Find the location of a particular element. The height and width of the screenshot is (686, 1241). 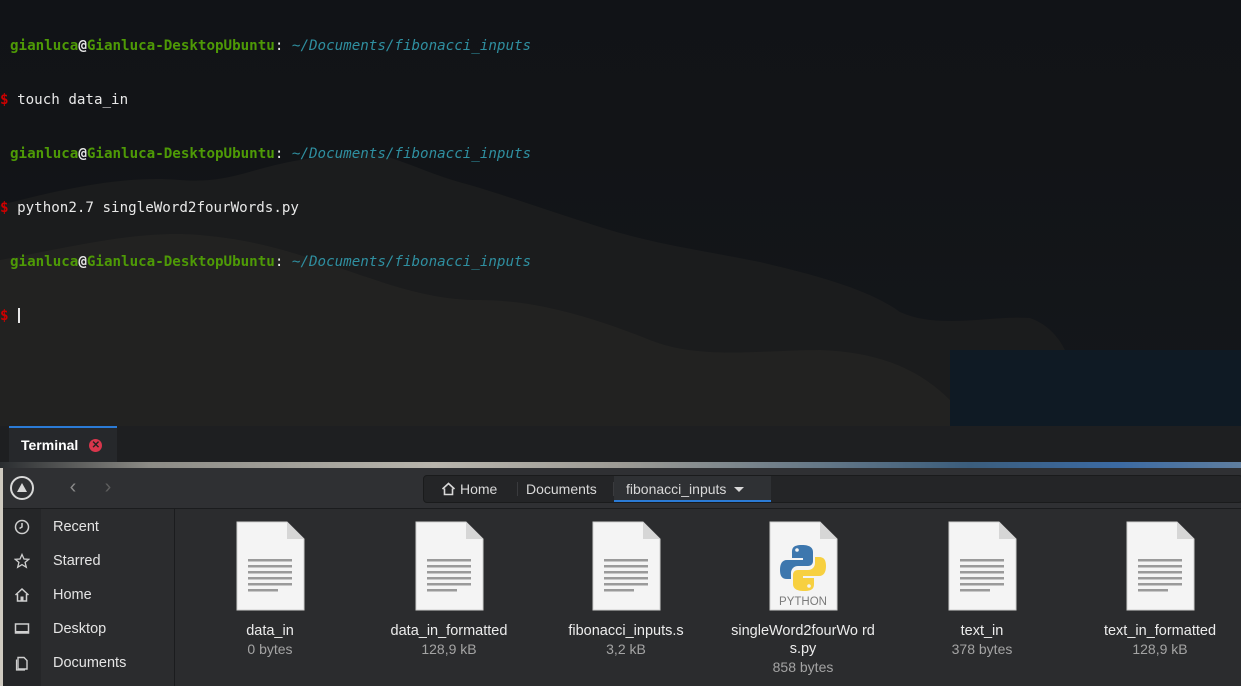

file-item: text_in 378 bytes is located at coordinates (982, 589).